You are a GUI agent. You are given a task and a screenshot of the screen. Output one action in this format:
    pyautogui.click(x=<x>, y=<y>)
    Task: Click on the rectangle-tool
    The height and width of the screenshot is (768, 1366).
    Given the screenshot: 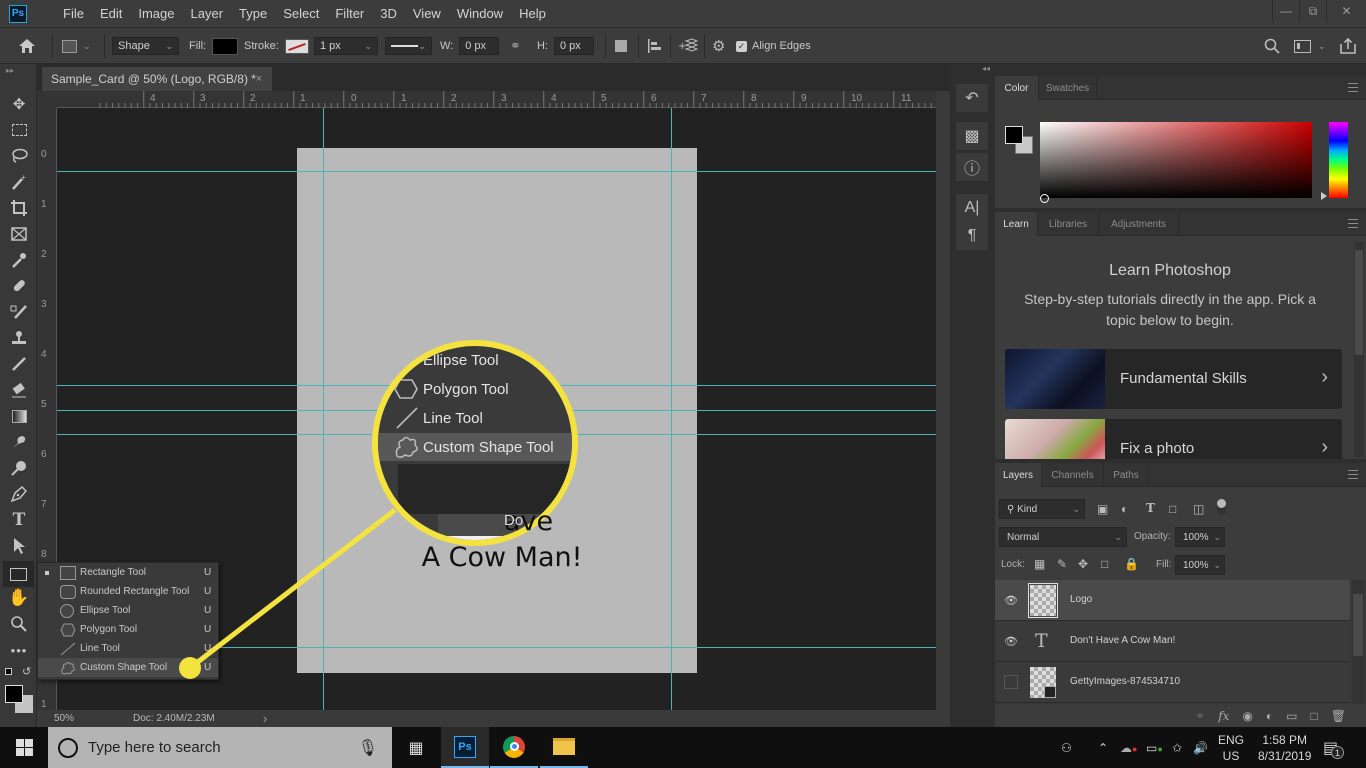 What is the action you would take?
    pyautogui.click(x=18, y=574)
    